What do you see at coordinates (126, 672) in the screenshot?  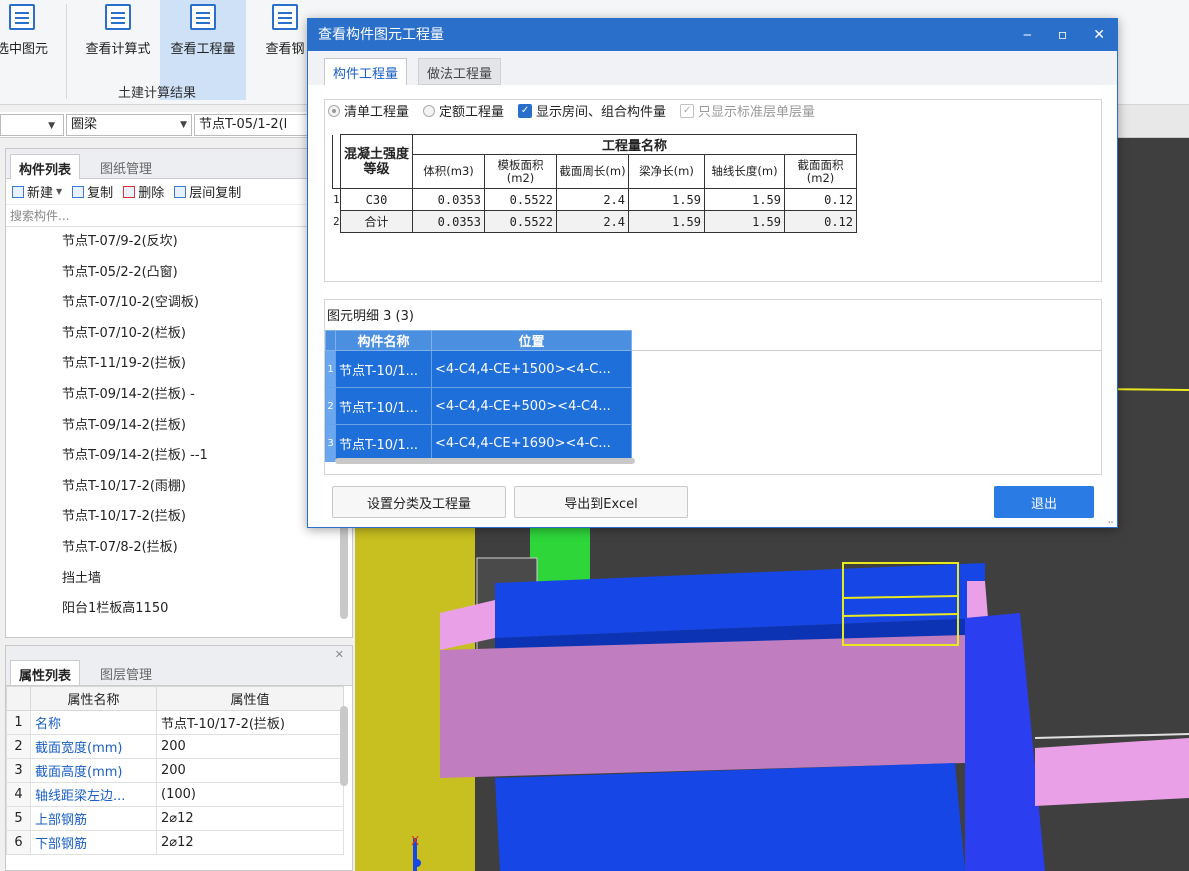 I see `tab-layer-management: 图层管理` at bounding box center [126, 672].